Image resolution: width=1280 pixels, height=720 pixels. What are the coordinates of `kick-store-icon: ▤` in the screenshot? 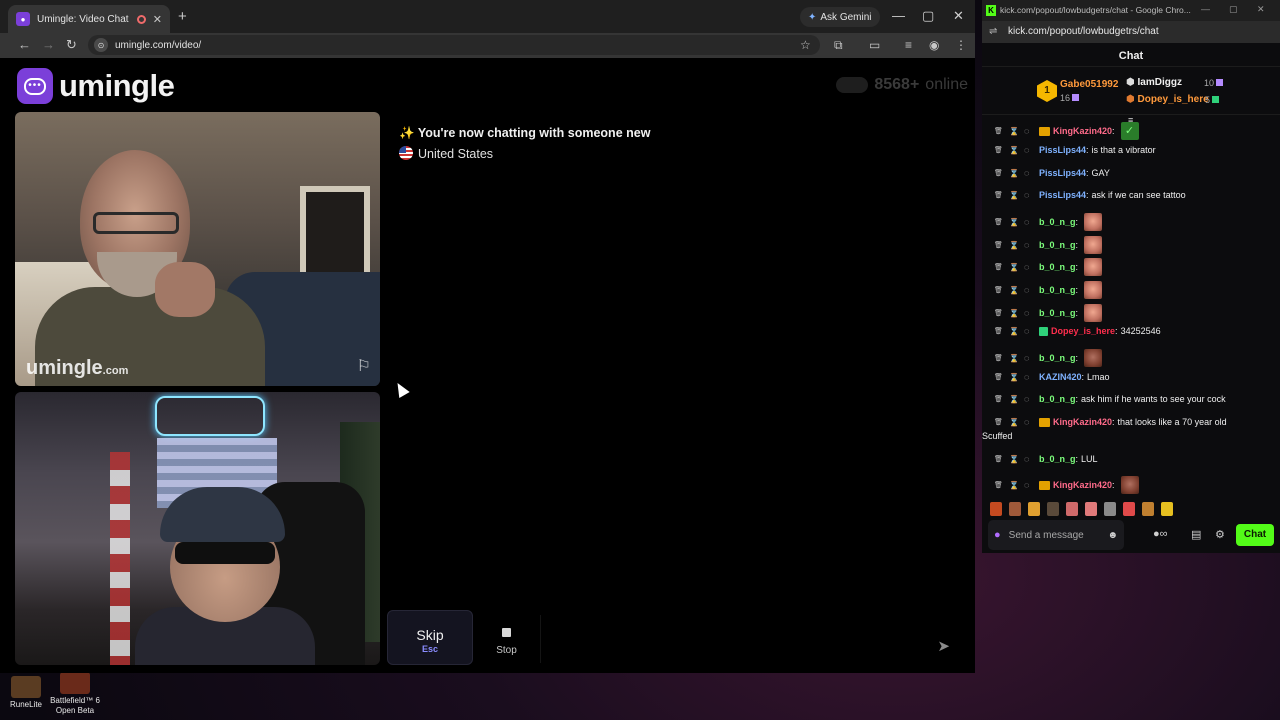 It's located at (1196, 534).